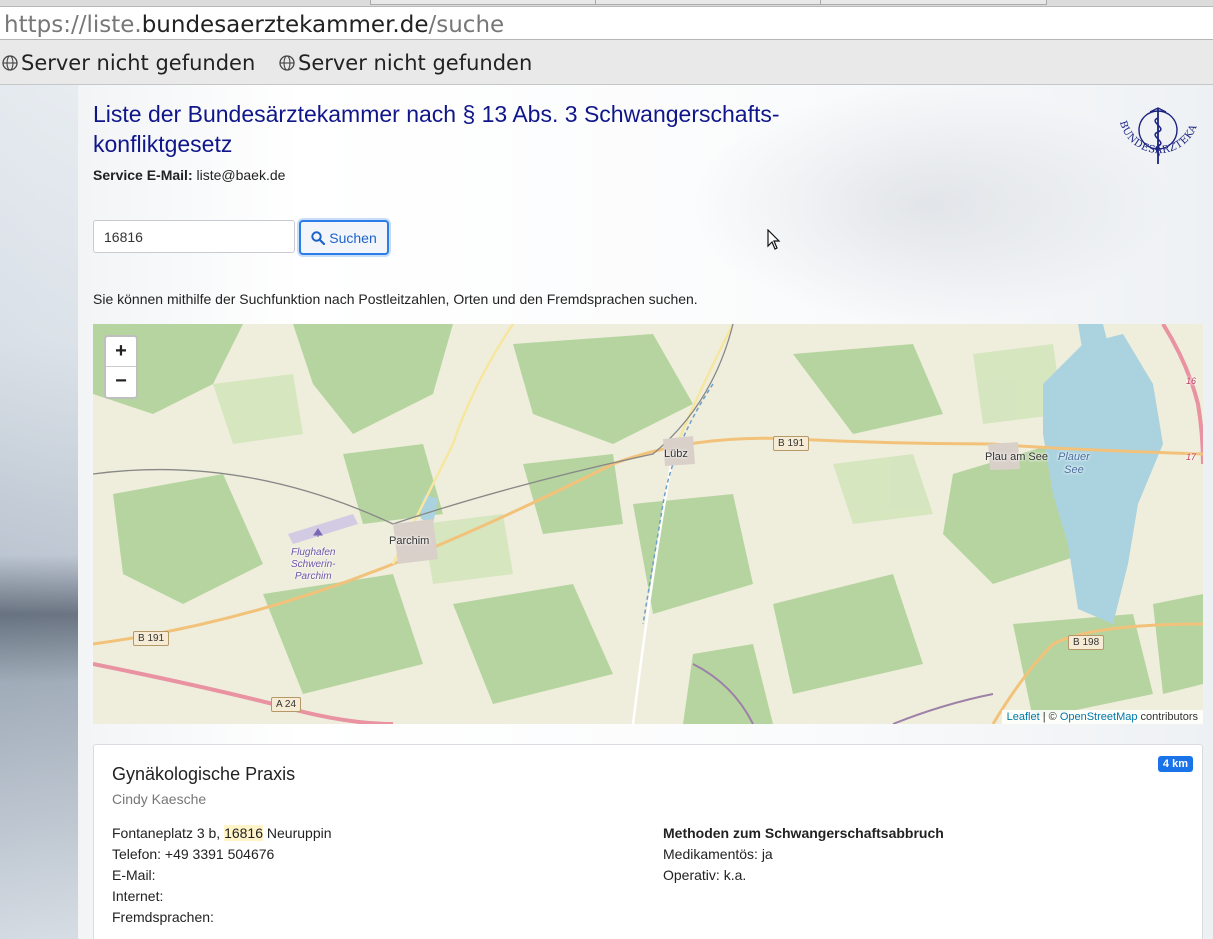 This screenshot has height=939, width=1213. I want to click on airport-name-2: Schwerin-, so click(313, 564).